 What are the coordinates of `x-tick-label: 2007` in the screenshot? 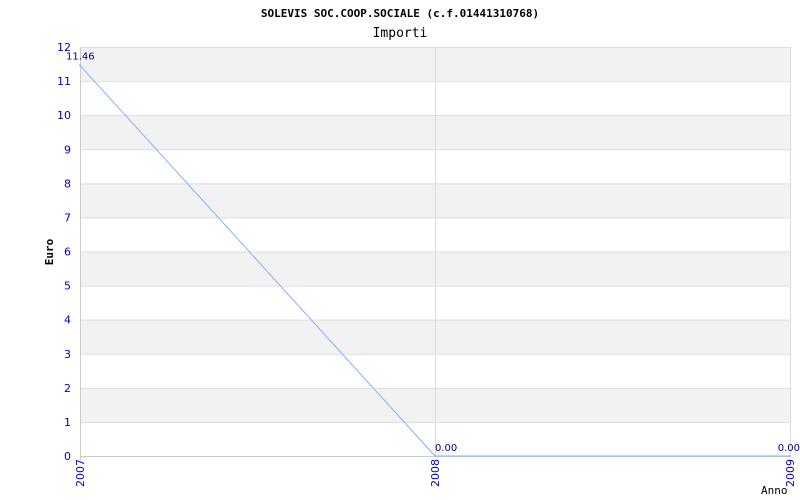 It's located at (80, 473).